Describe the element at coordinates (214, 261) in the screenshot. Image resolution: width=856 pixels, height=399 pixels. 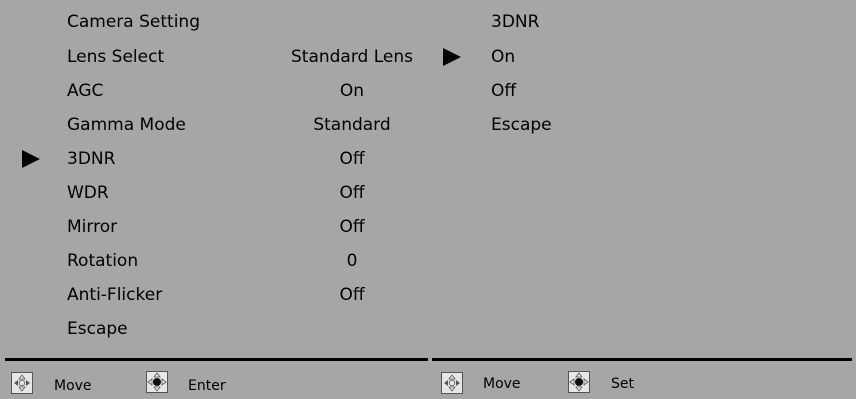
I see `menu-item-rotation: Rotation 0` at that location.